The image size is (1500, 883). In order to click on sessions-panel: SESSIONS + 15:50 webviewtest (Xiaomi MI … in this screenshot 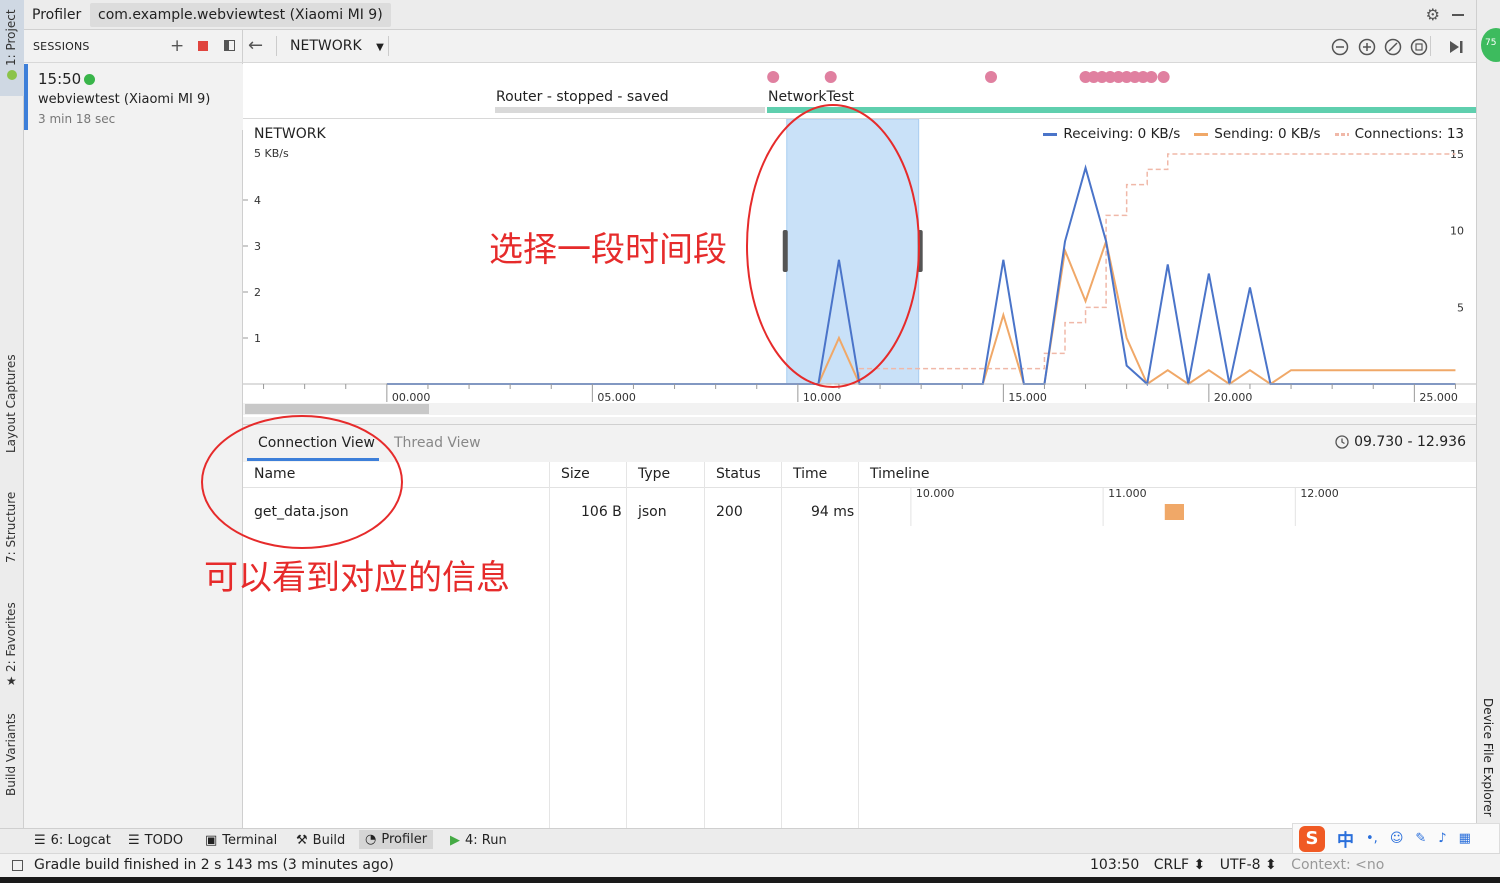, I will do `click(133, 429)`.